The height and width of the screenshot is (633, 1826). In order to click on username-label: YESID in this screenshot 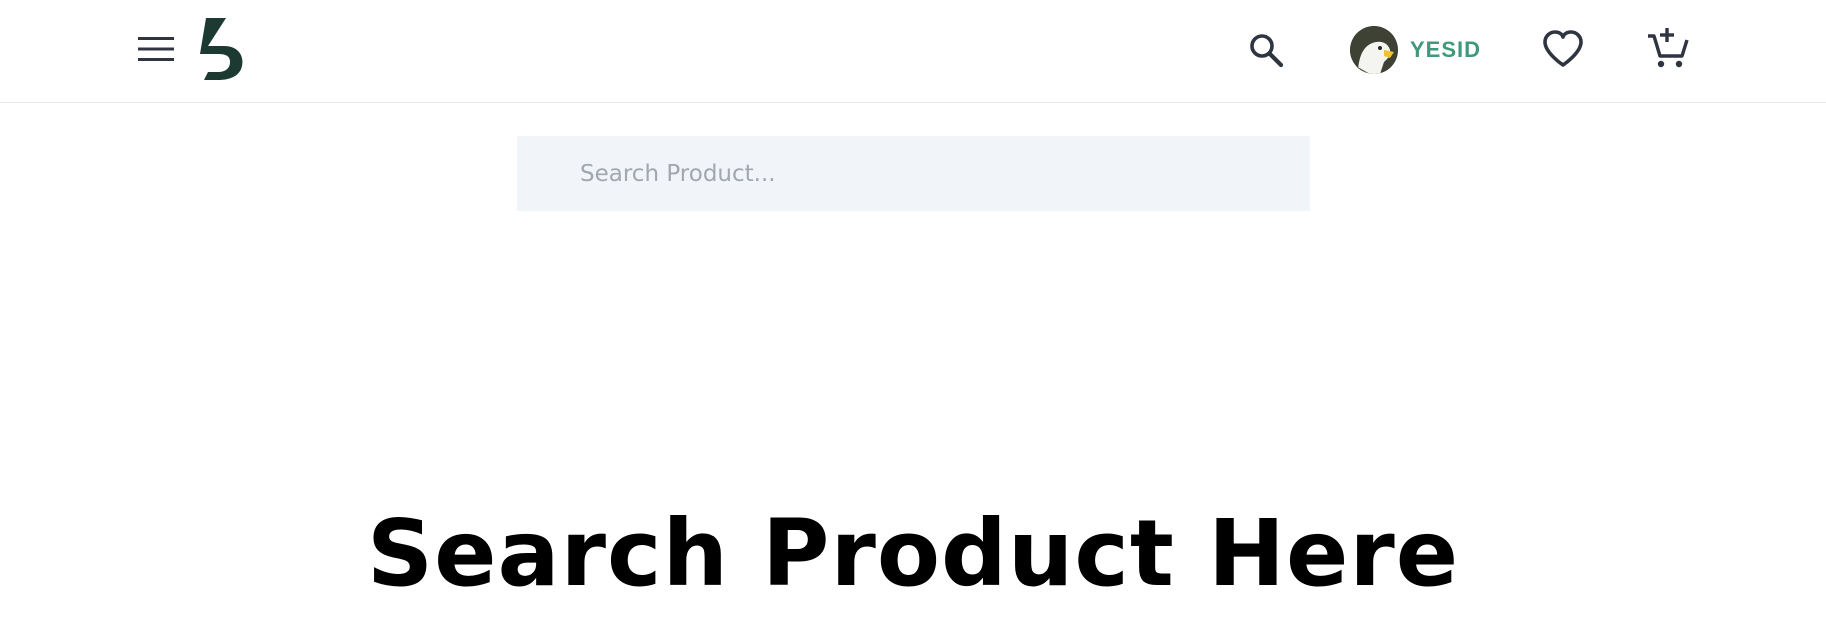, I will do `click(1446, 49)`.